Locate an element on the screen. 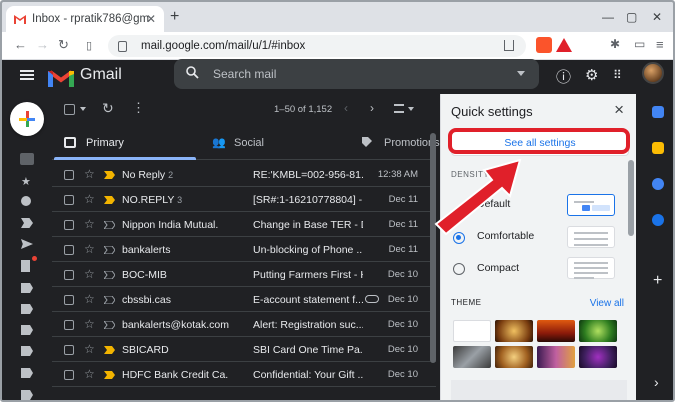 The height and width of the screenshot is (402, 675). share-icon is located at coordinates (509, 45).